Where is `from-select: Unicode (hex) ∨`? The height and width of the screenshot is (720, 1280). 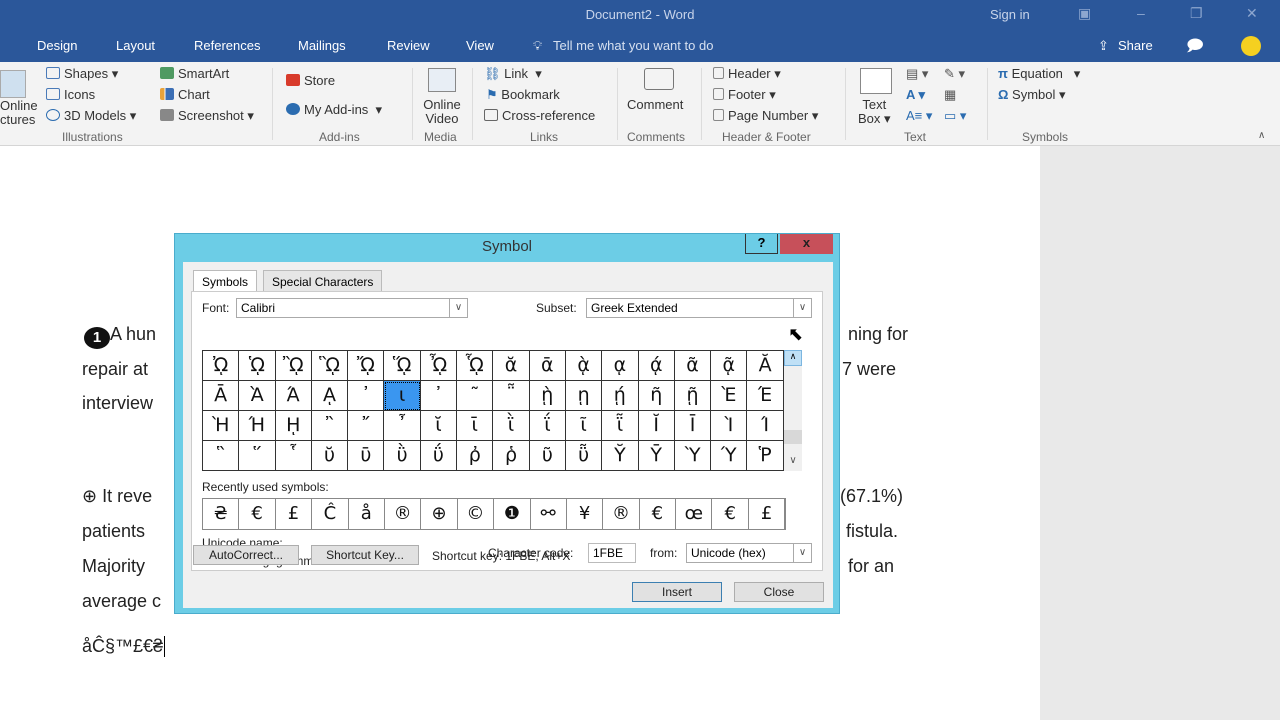 from-select: Unicode (hex) ∨ is located at coordinates (749, 553).